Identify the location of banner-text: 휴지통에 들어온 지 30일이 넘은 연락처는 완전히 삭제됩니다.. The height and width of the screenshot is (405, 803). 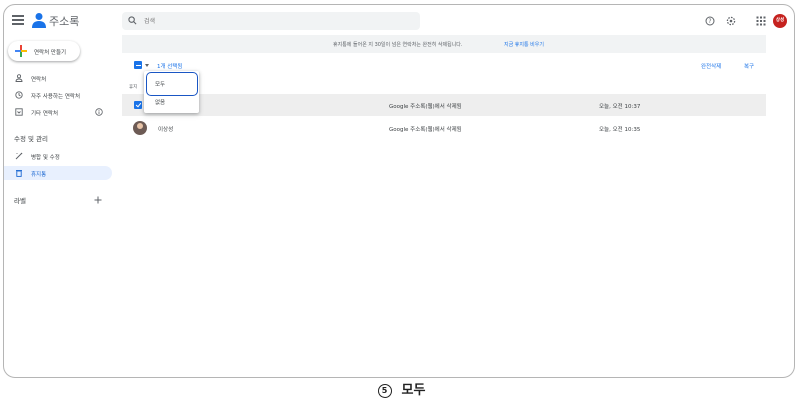
(398, 45).